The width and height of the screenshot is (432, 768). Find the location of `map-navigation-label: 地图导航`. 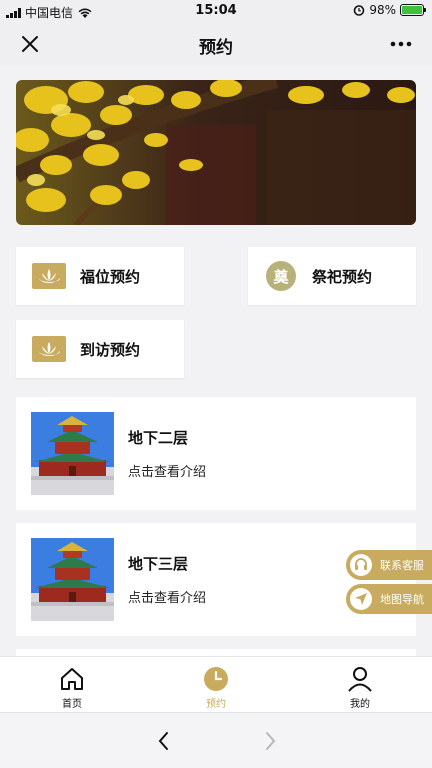

map-navigation-label: 地图导航 is located at coordinates (402, 599).